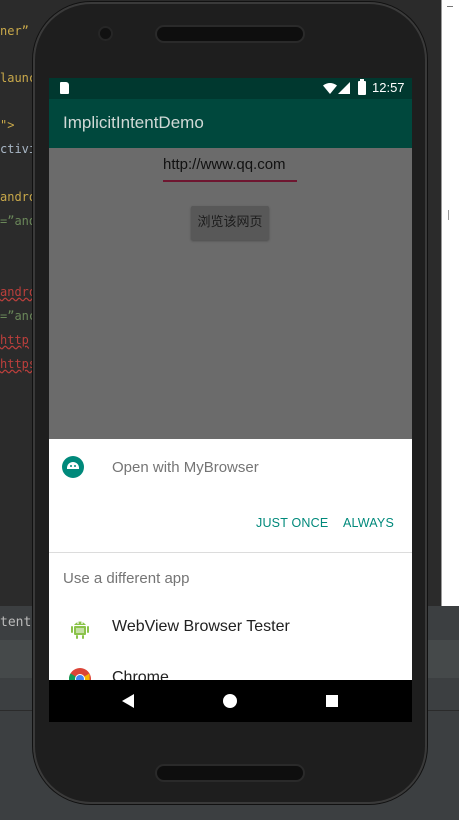 This screenshot has width=459, height=820. What do you see at coordinates (185, 467) in the screenshot?
I see `open-with-label: Open with MyBrowser` at bounding box center [185, 467].